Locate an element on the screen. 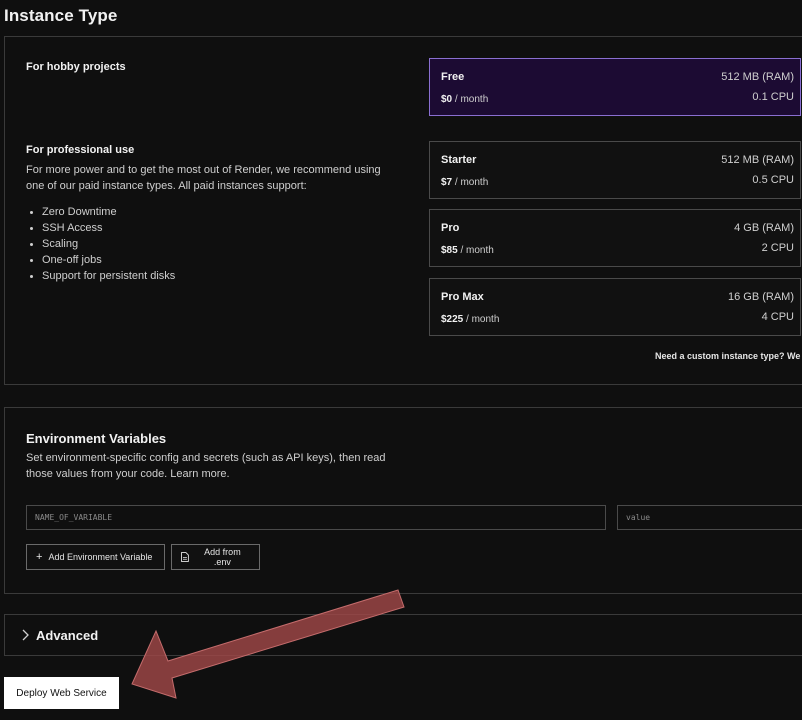 This screenshot has width=802, height=720. plan-cpu: 4 CPU is located at coordinates (777, 317).